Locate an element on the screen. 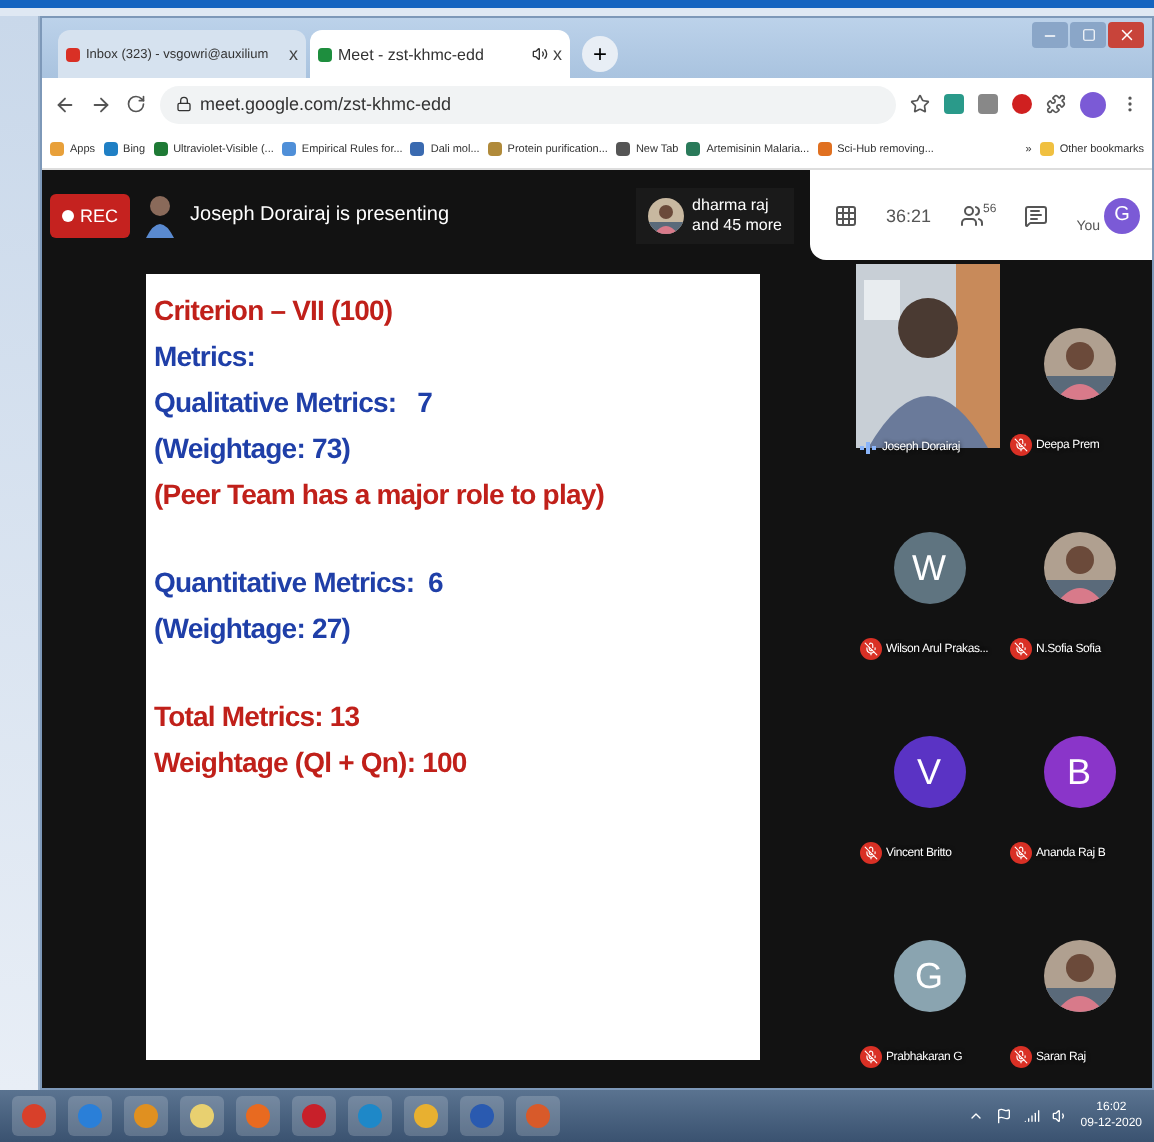 This screenshot has width=1154, height=1142. browser-tab: Meet - zst-khmc-edd x is located at coordinates (440, 54).